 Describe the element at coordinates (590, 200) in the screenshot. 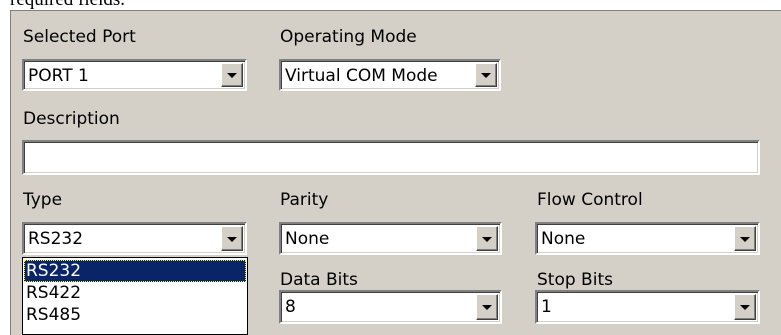

I see `flow-control-label: Flow Control` at that location.